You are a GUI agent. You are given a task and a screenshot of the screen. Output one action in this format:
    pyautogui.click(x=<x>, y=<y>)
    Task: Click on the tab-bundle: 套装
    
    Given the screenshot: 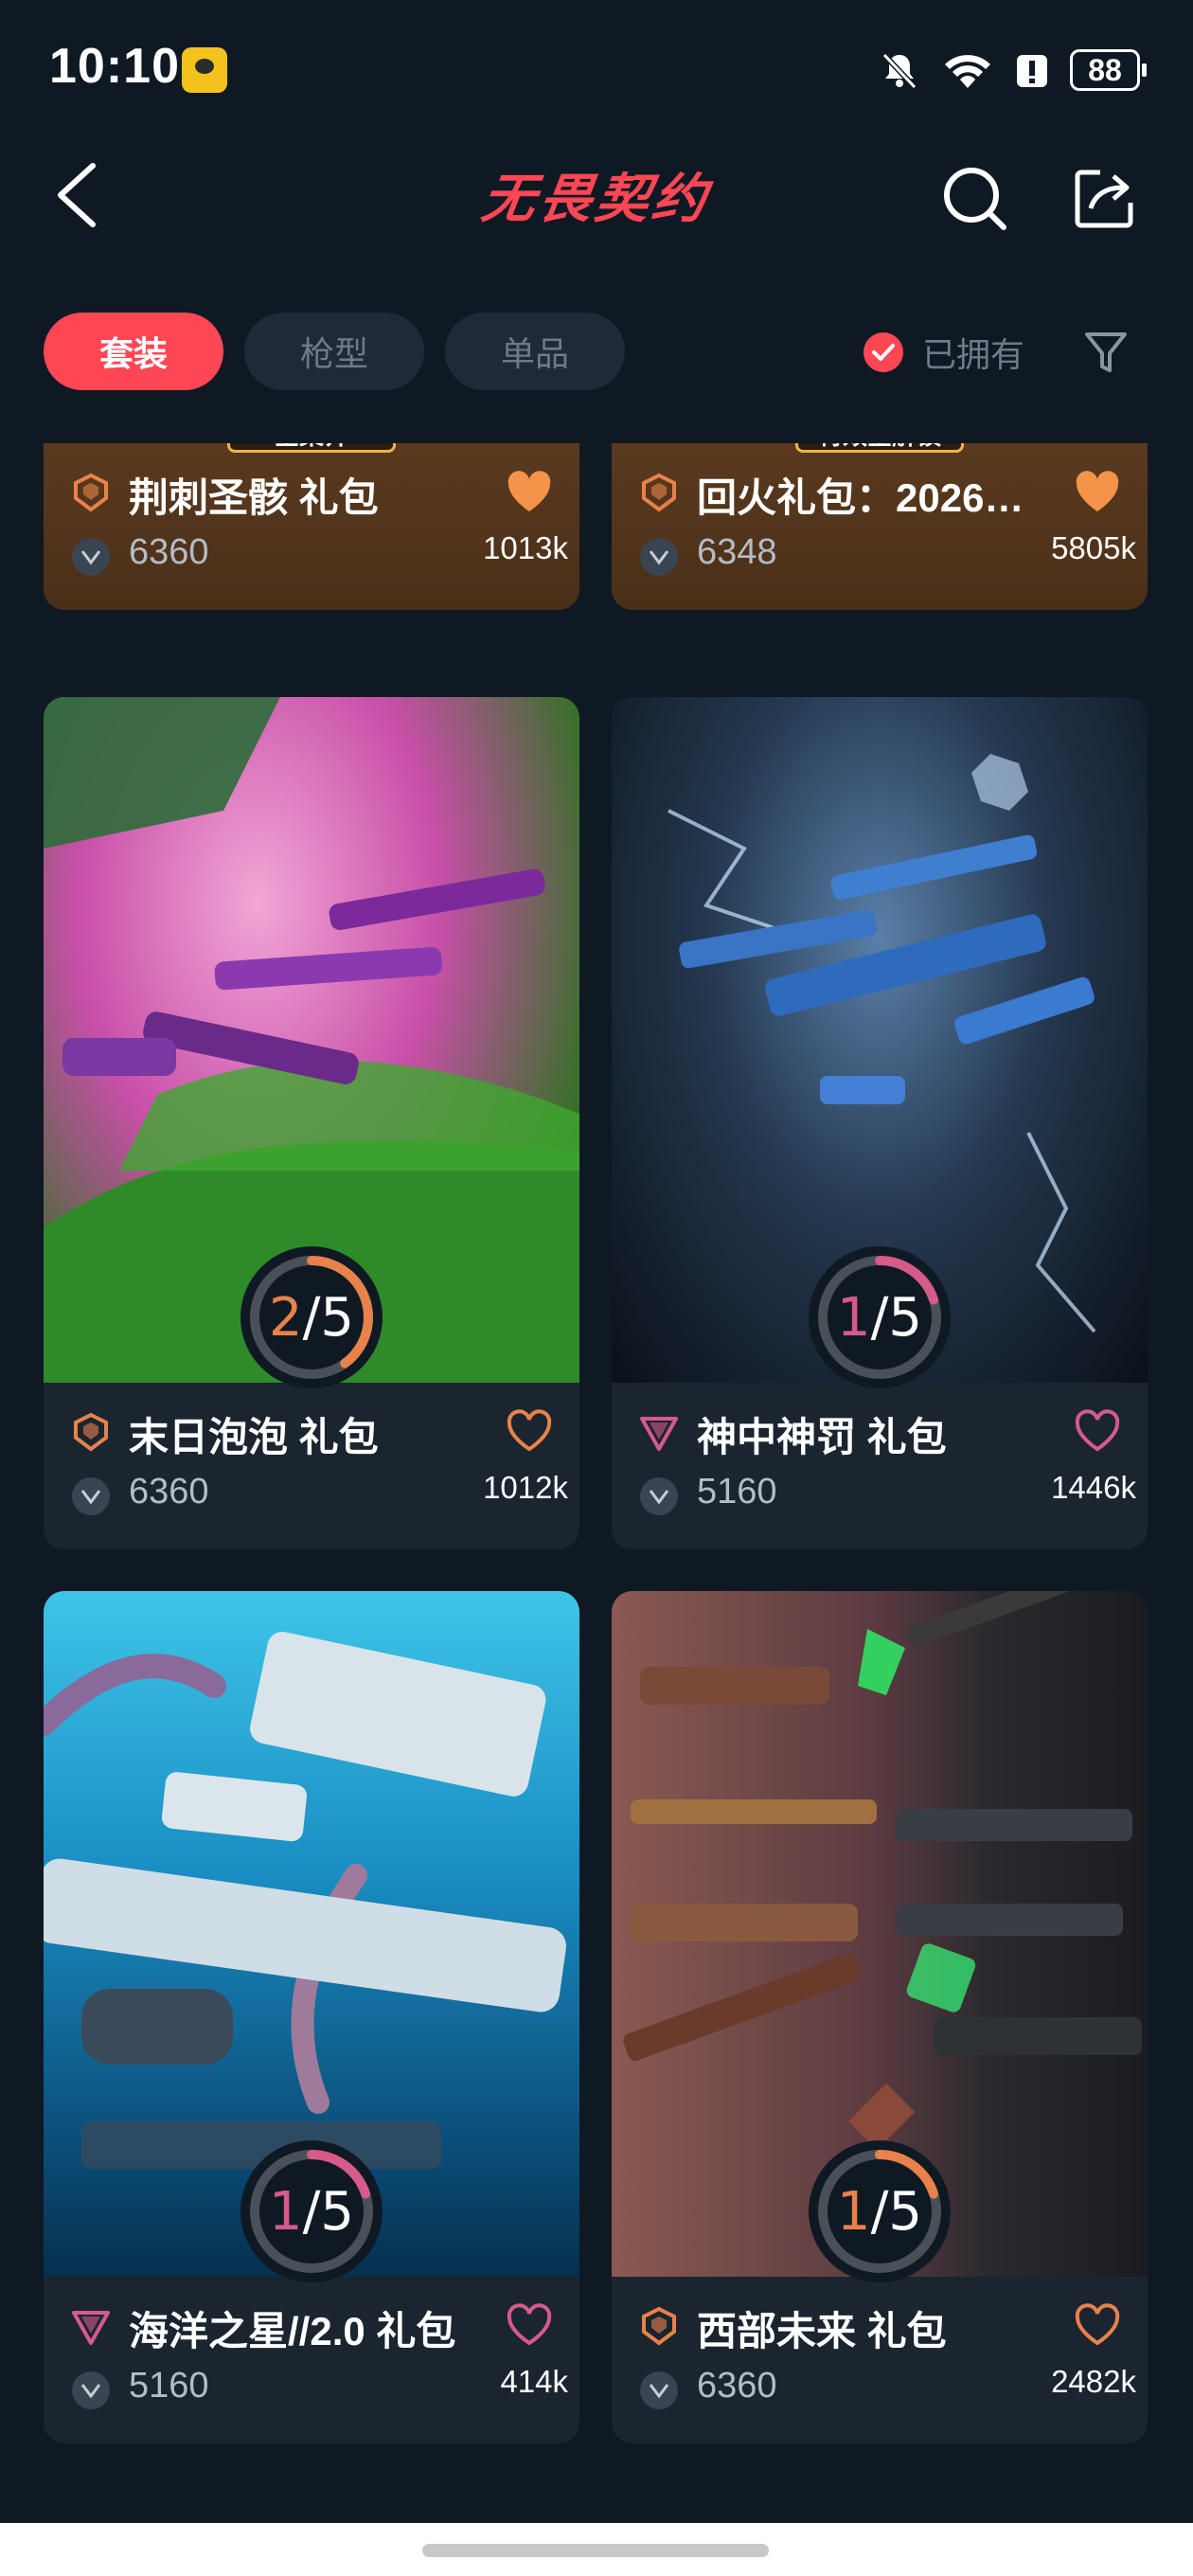 What is the action you would take?
    pyautogui.click(x=133, y=351)
    